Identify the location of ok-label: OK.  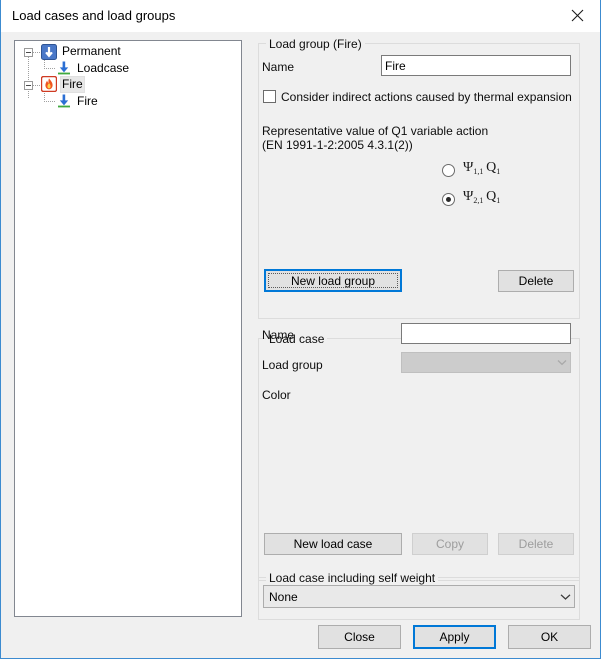
(549, 637).